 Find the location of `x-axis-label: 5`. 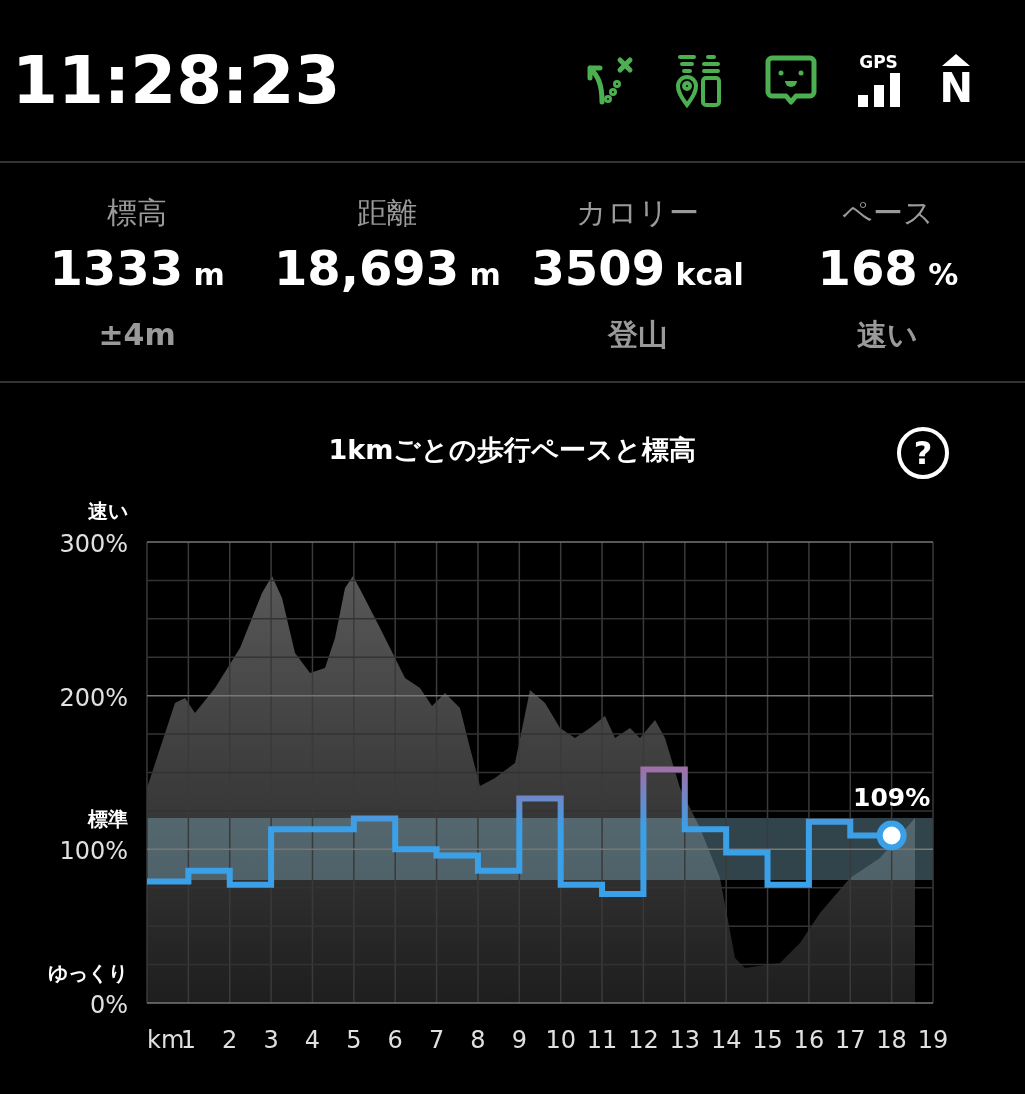

x-axis-label: 5 is located at coordinates (354, 1040).